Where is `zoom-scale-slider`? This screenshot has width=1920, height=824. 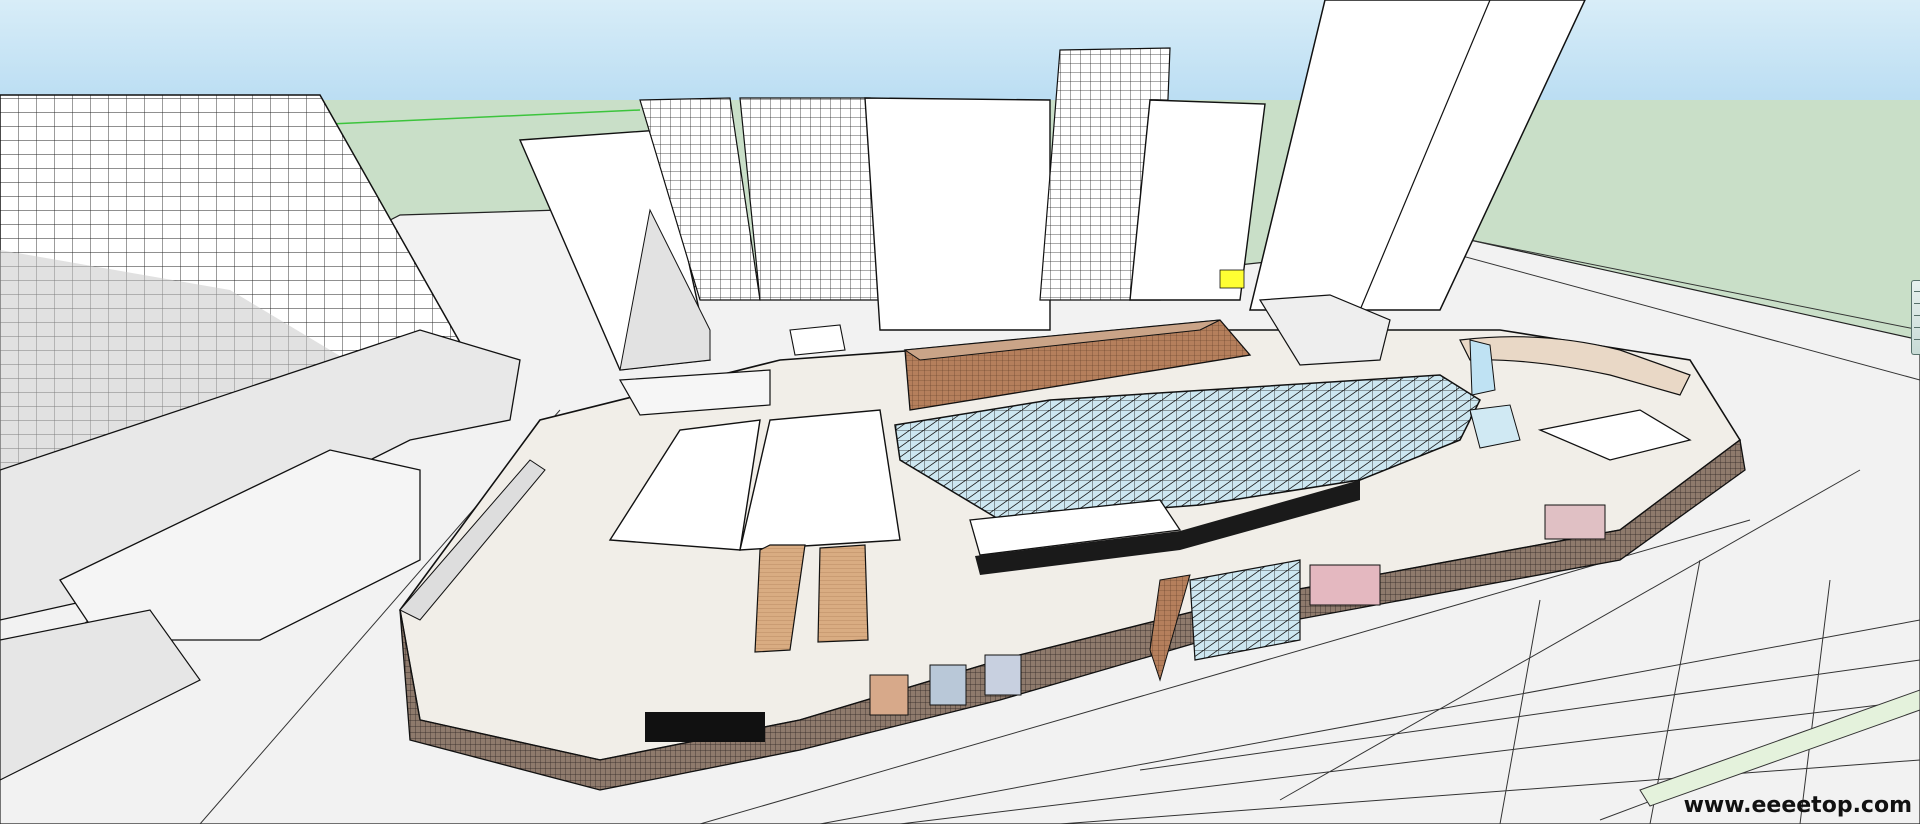 zoom-scale-slider is located at coordinates (1915, 317).